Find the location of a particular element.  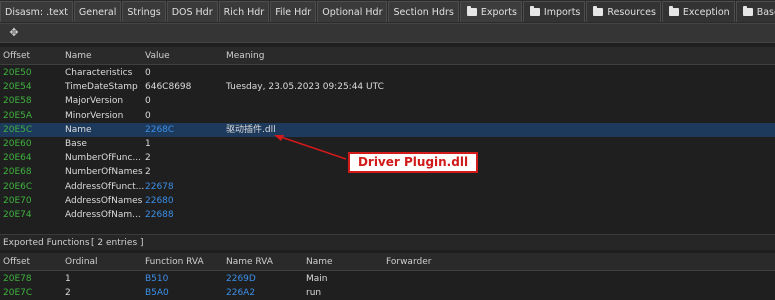

export-dir-header: Offset Name Value Meaning is located at coordinates (387, 56).